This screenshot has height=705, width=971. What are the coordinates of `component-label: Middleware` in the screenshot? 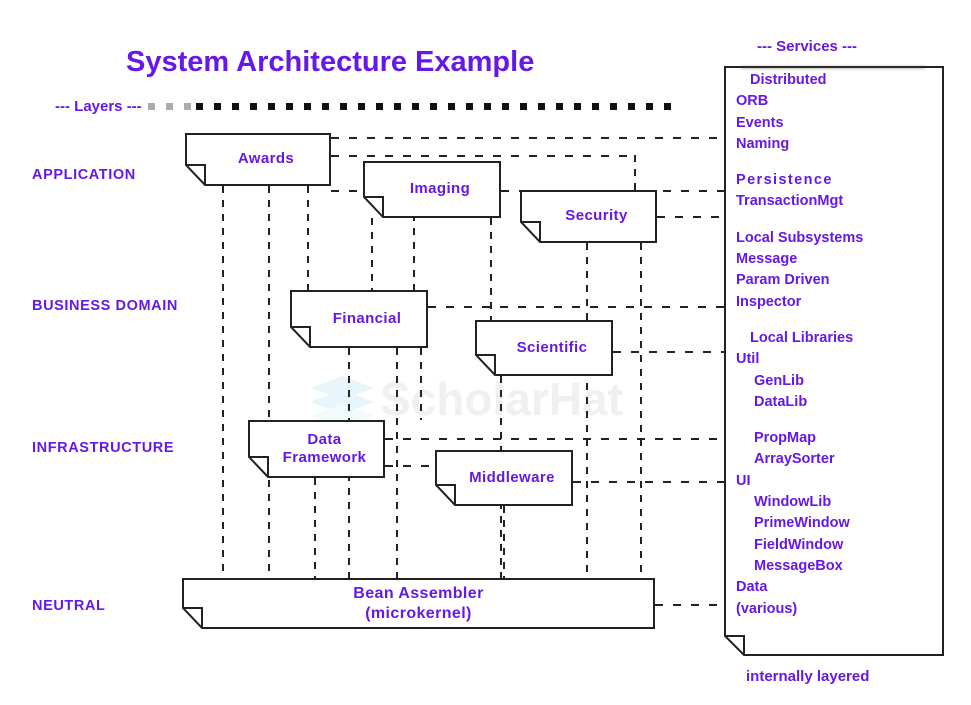 It's located at (512, 477).